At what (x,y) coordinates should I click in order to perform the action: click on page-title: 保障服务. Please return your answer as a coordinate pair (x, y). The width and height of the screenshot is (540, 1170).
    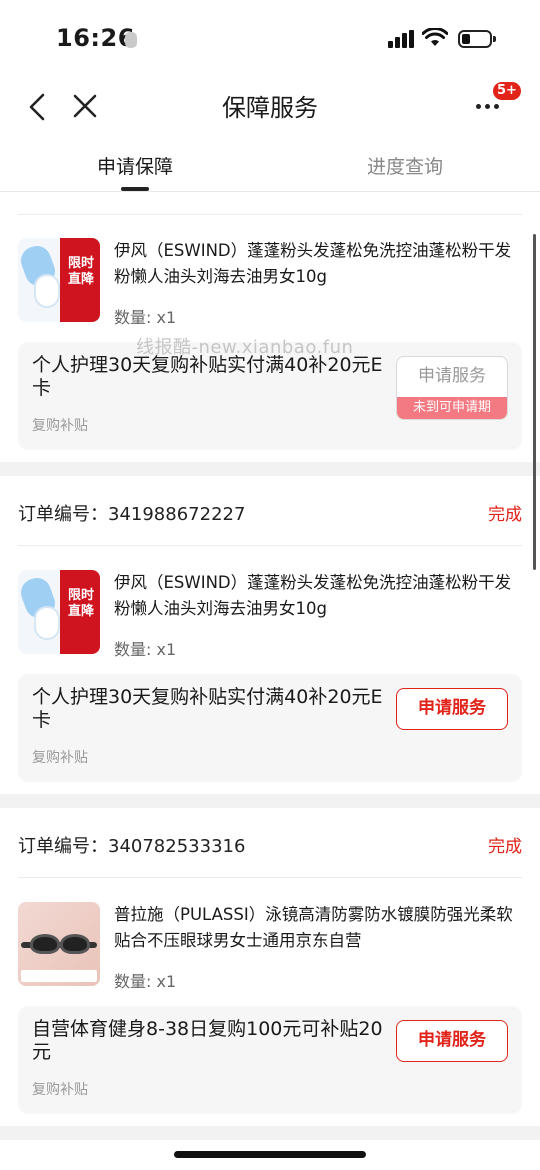
    Looking at the image, I should click on (270, 108).